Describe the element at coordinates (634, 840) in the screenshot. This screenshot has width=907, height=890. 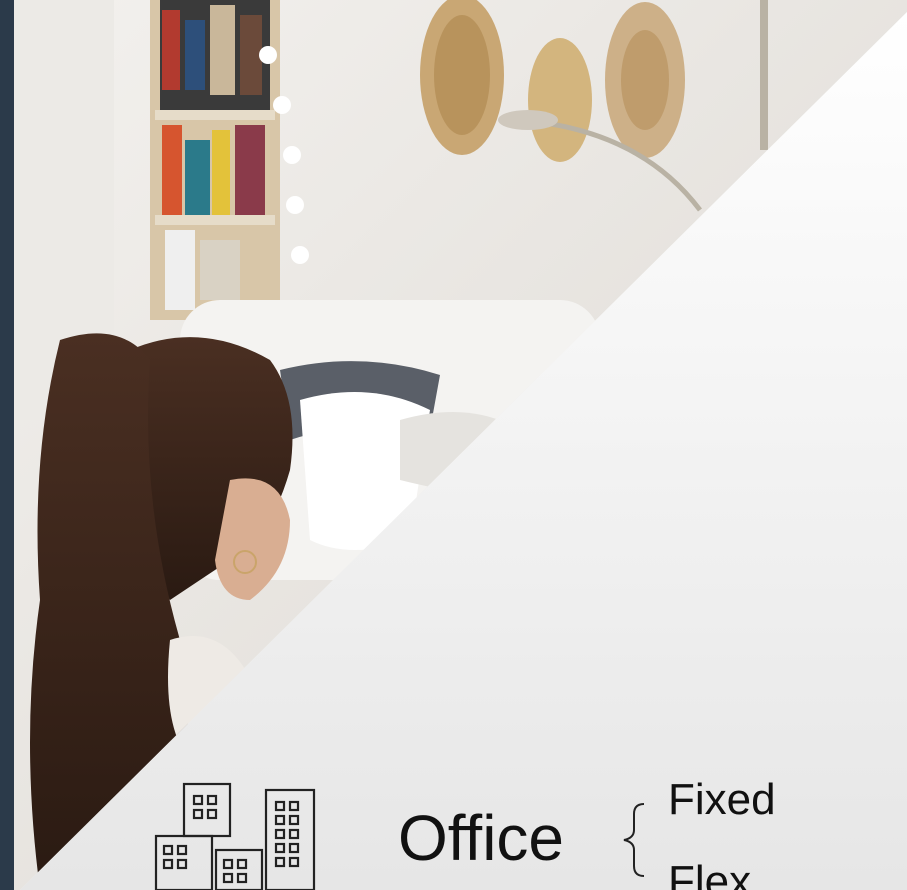
I see `curly-brace-icon` at that location.